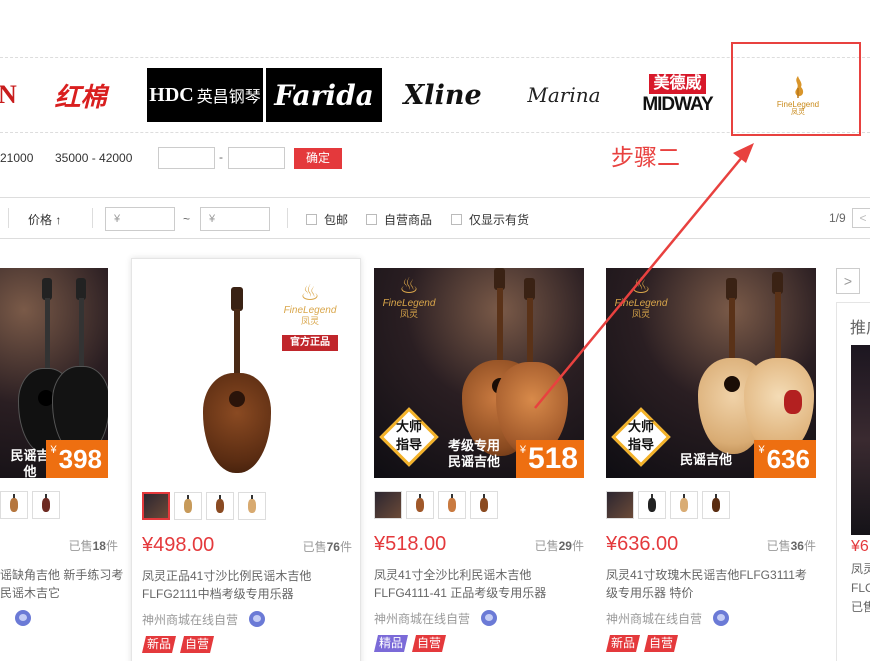 Image resolution: width=870 pixels, height=661 pixels. Describe the element at coordinates (61, 584) in the screenshot. I see `product-title: 谣缺角吉他 新手练习考 民谣木吉它` at that location.